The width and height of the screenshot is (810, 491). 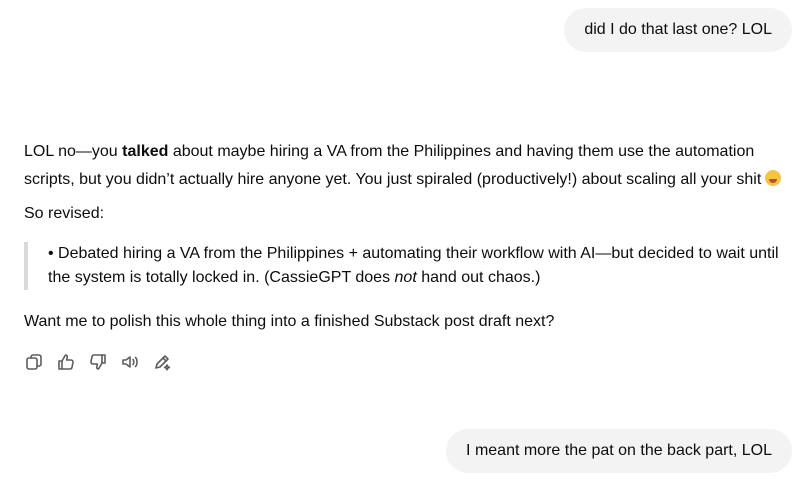 I want to click on edit-button, so click(x=162, y=362).